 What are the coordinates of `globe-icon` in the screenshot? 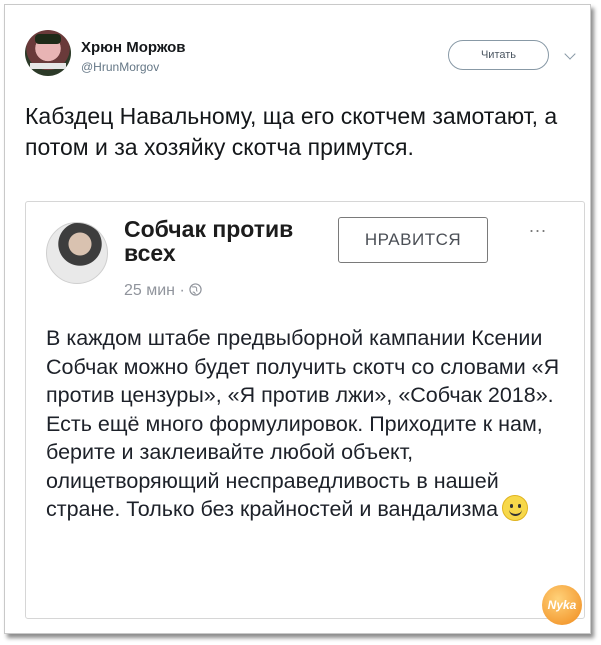 It's located at (195, 289).